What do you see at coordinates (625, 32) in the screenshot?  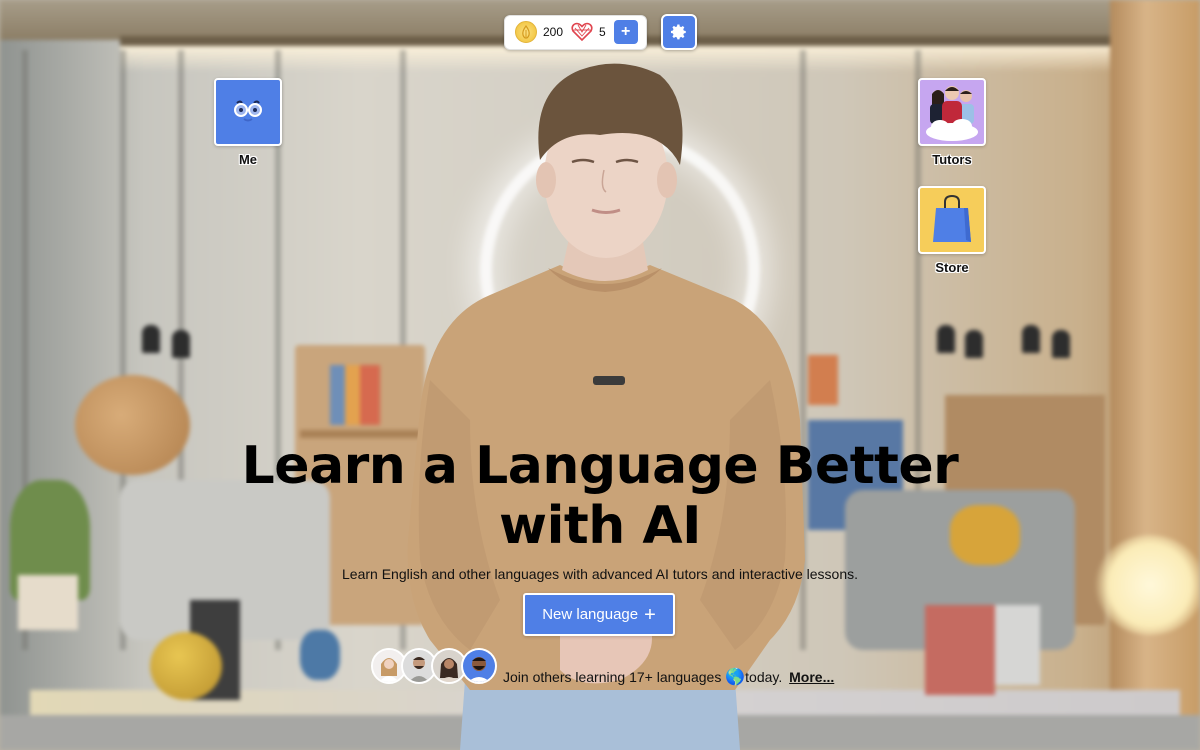 I see `add-lives-button: +` at bounding box center [625, 32].